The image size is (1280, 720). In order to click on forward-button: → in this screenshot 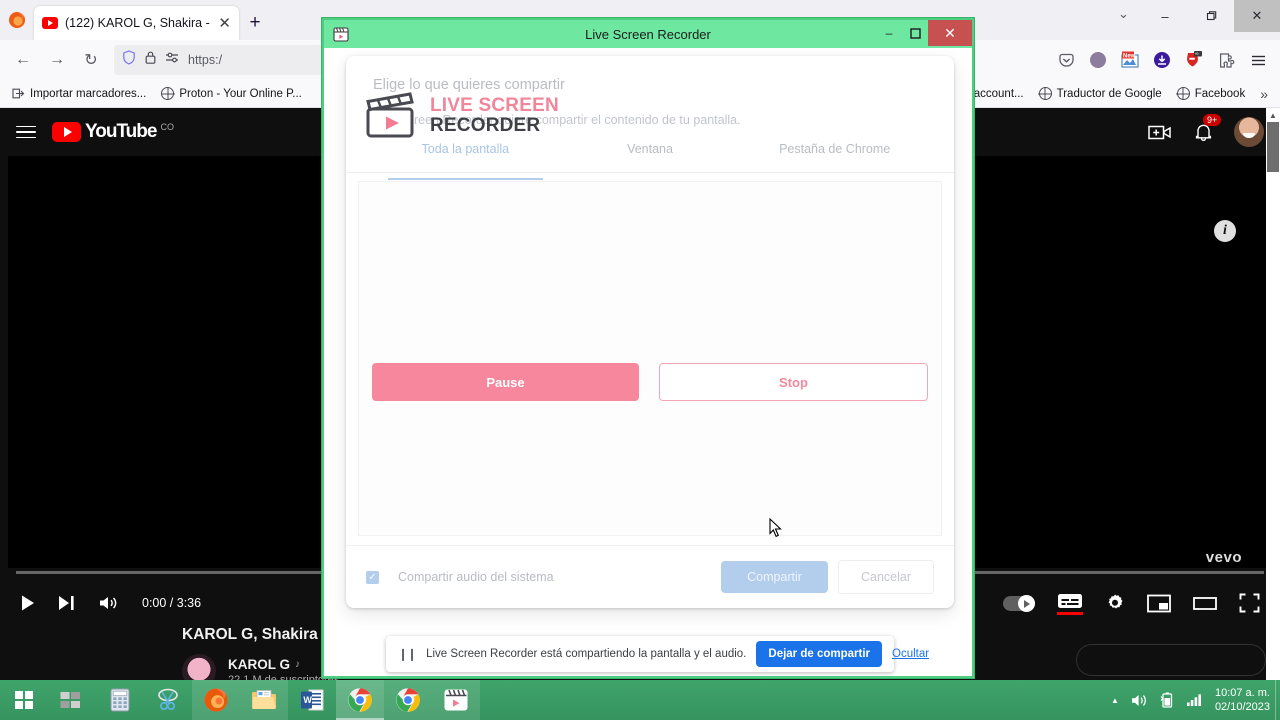, I will do `click(57, 60)`.